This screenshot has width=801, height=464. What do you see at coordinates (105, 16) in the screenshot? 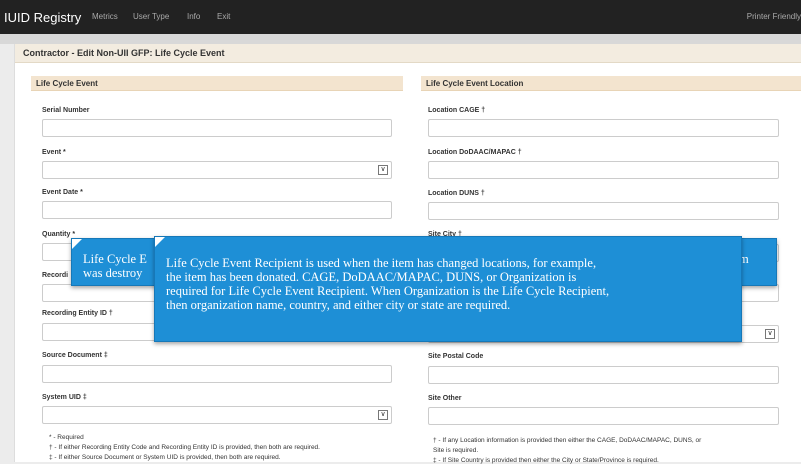
I see `nav-metrics: Metrics` at bounding box center [105, 16].